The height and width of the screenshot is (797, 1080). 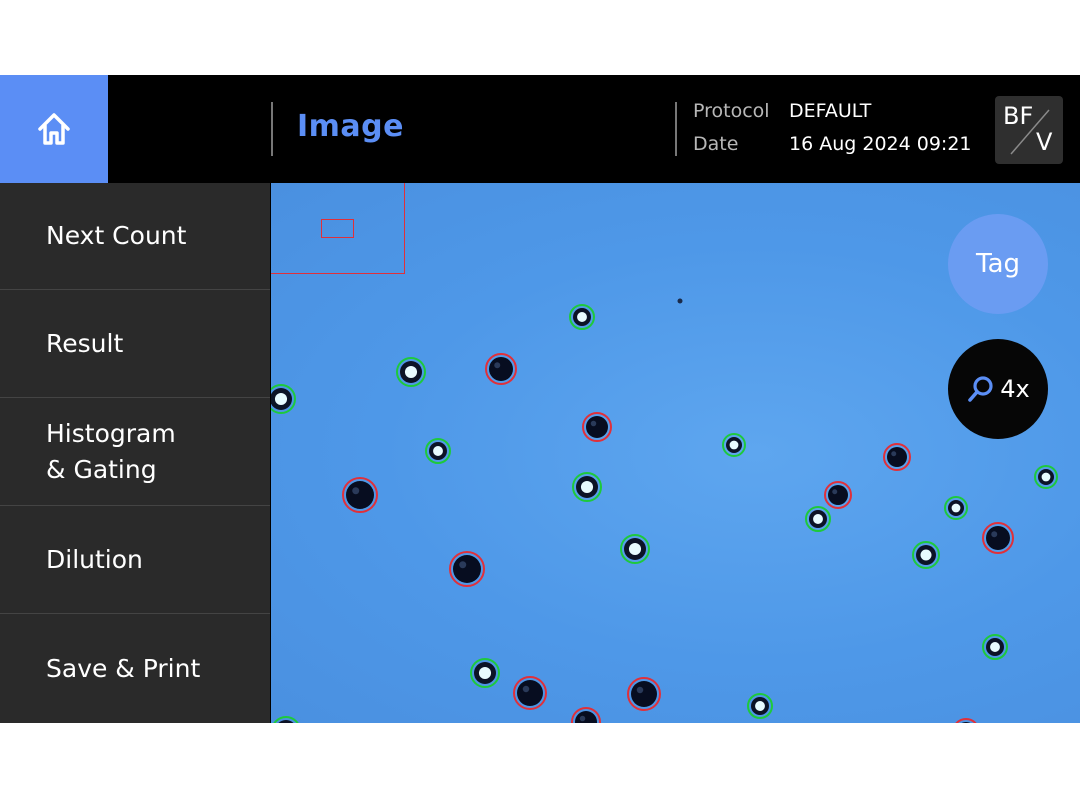 I want to click on sidebar-item-histogram-gating: Histogram & Gating, so click(x=135, y=452).